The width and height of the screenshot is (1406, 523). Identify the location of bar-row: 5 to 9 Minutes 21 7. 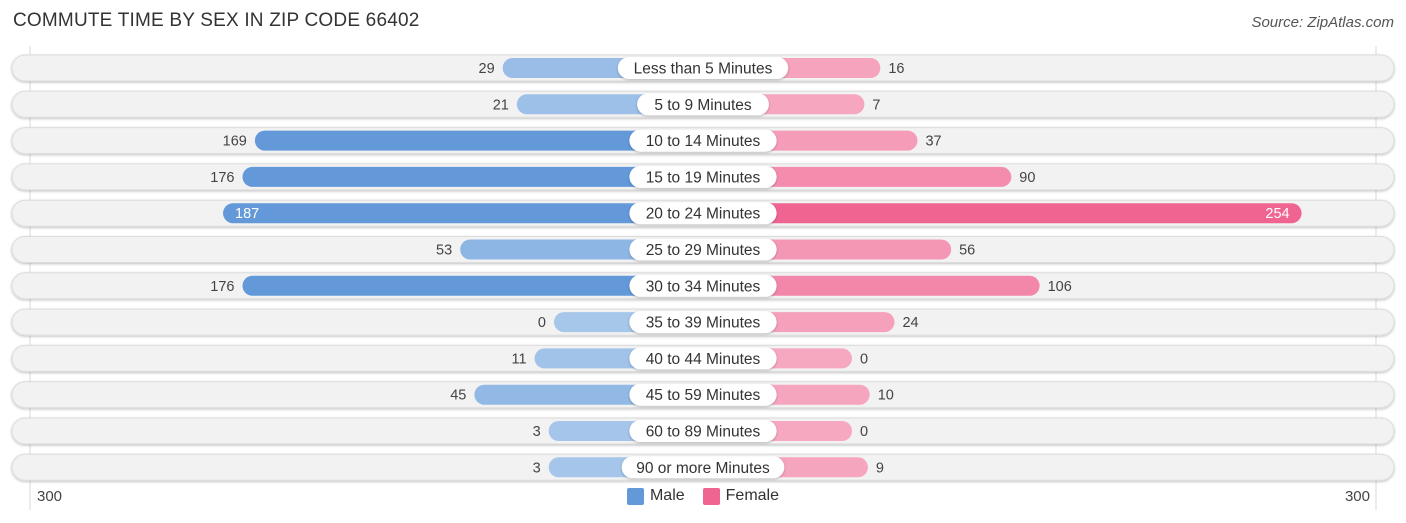
(703, 104).